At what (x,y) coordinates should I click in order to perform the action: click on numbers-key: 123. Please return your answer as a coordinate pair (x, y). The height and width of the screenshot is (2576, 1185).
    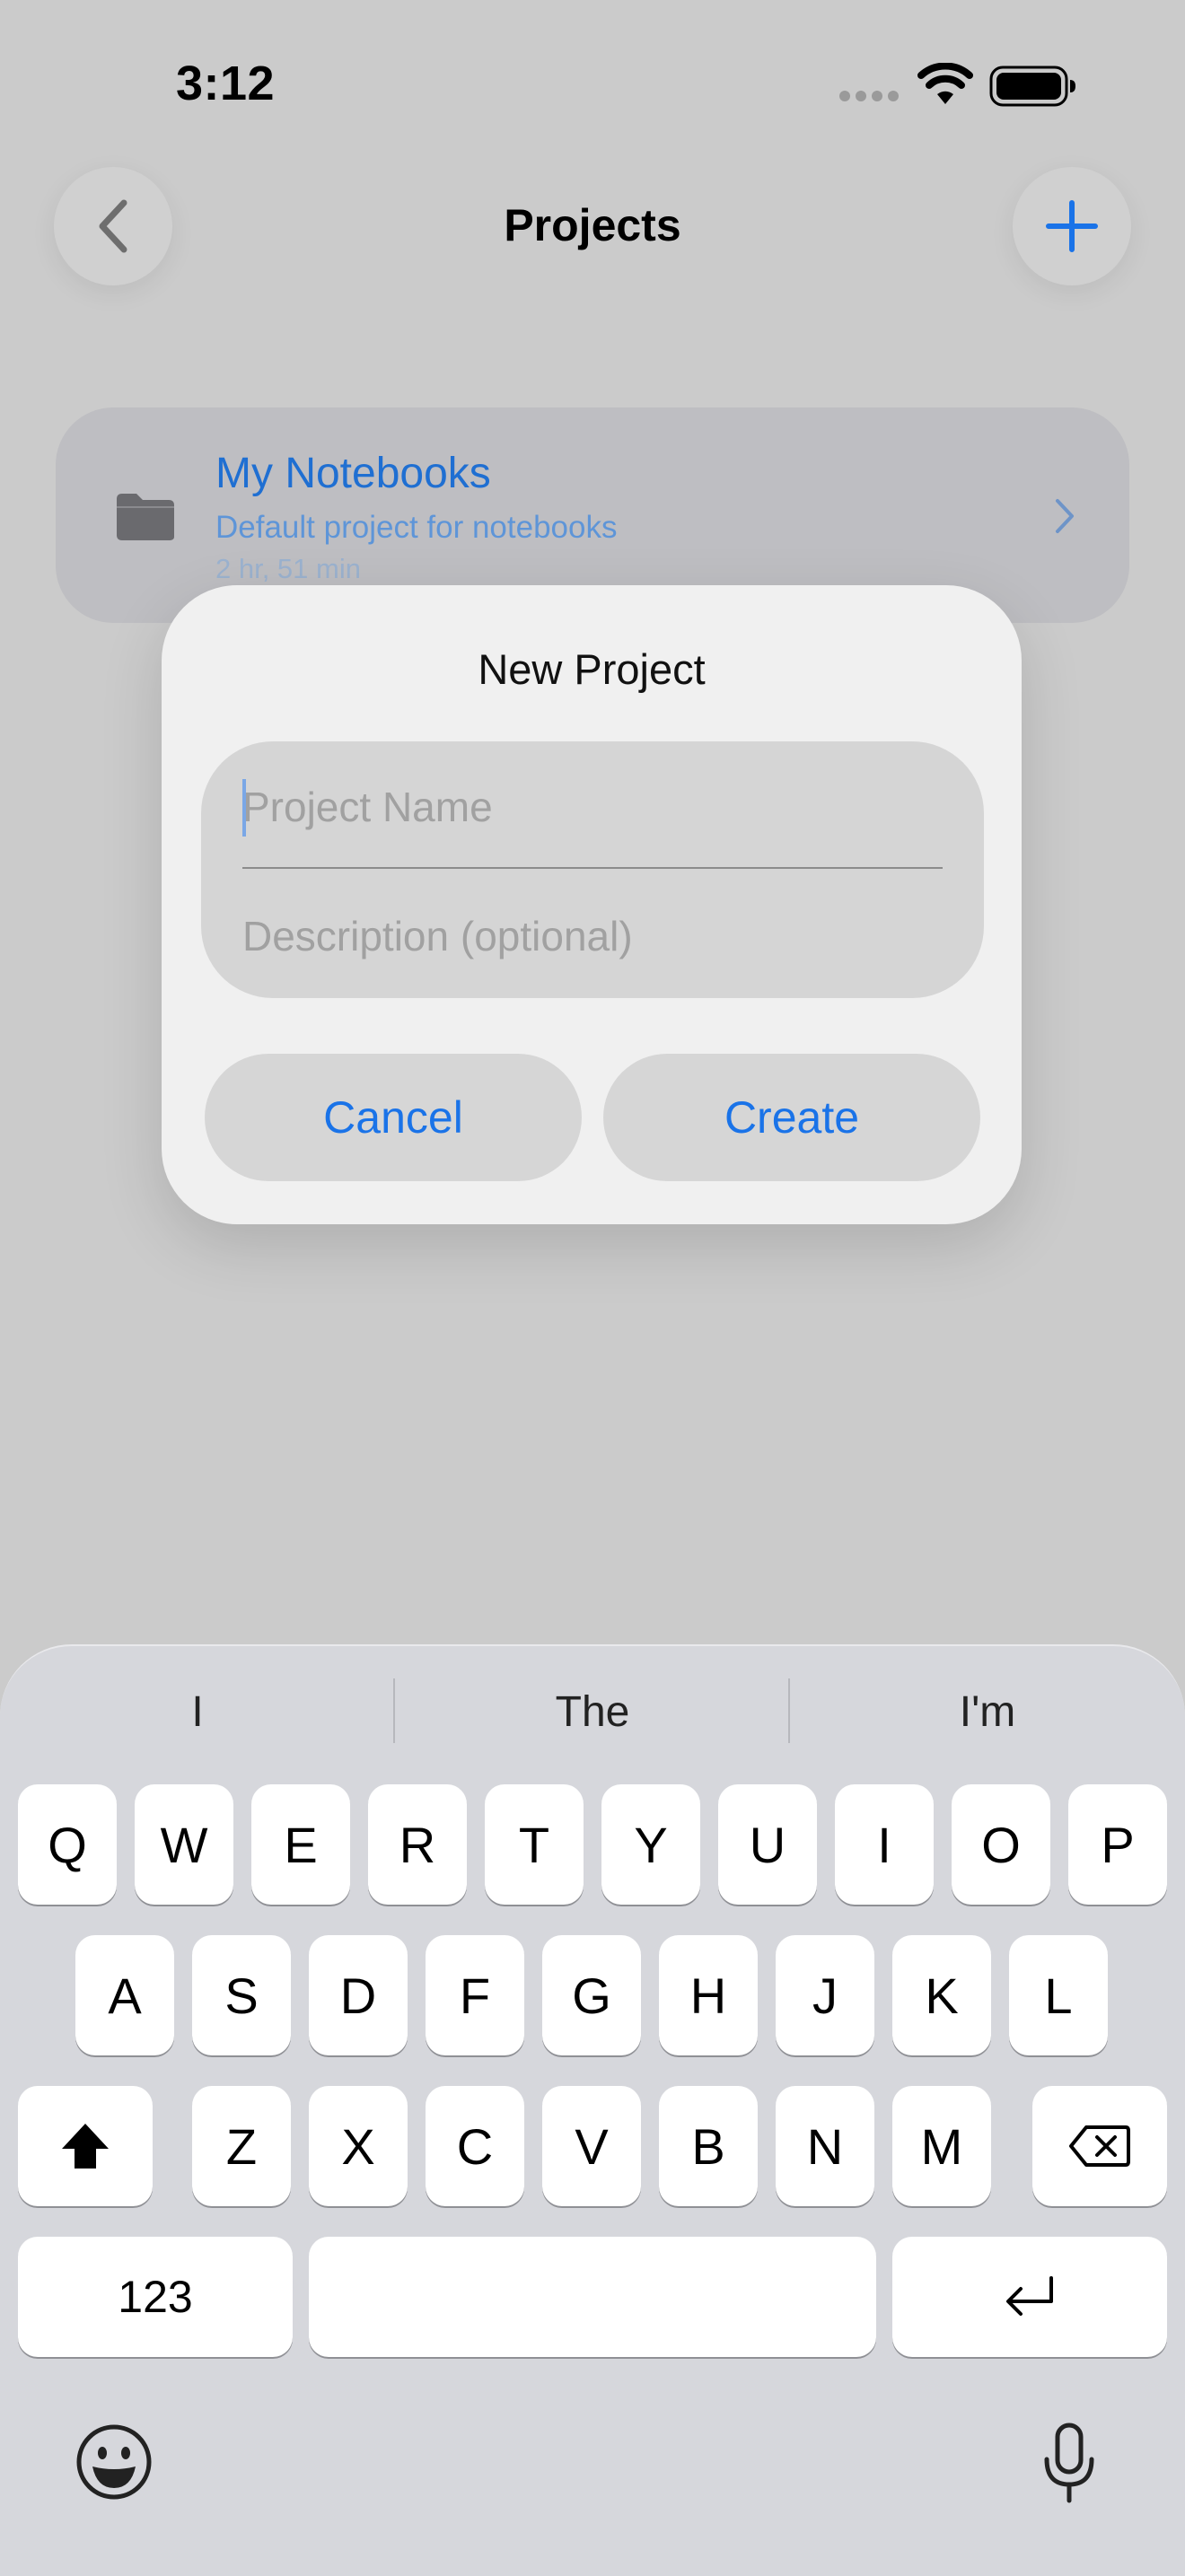
    Looking at the image, I should click on (155, 2297).